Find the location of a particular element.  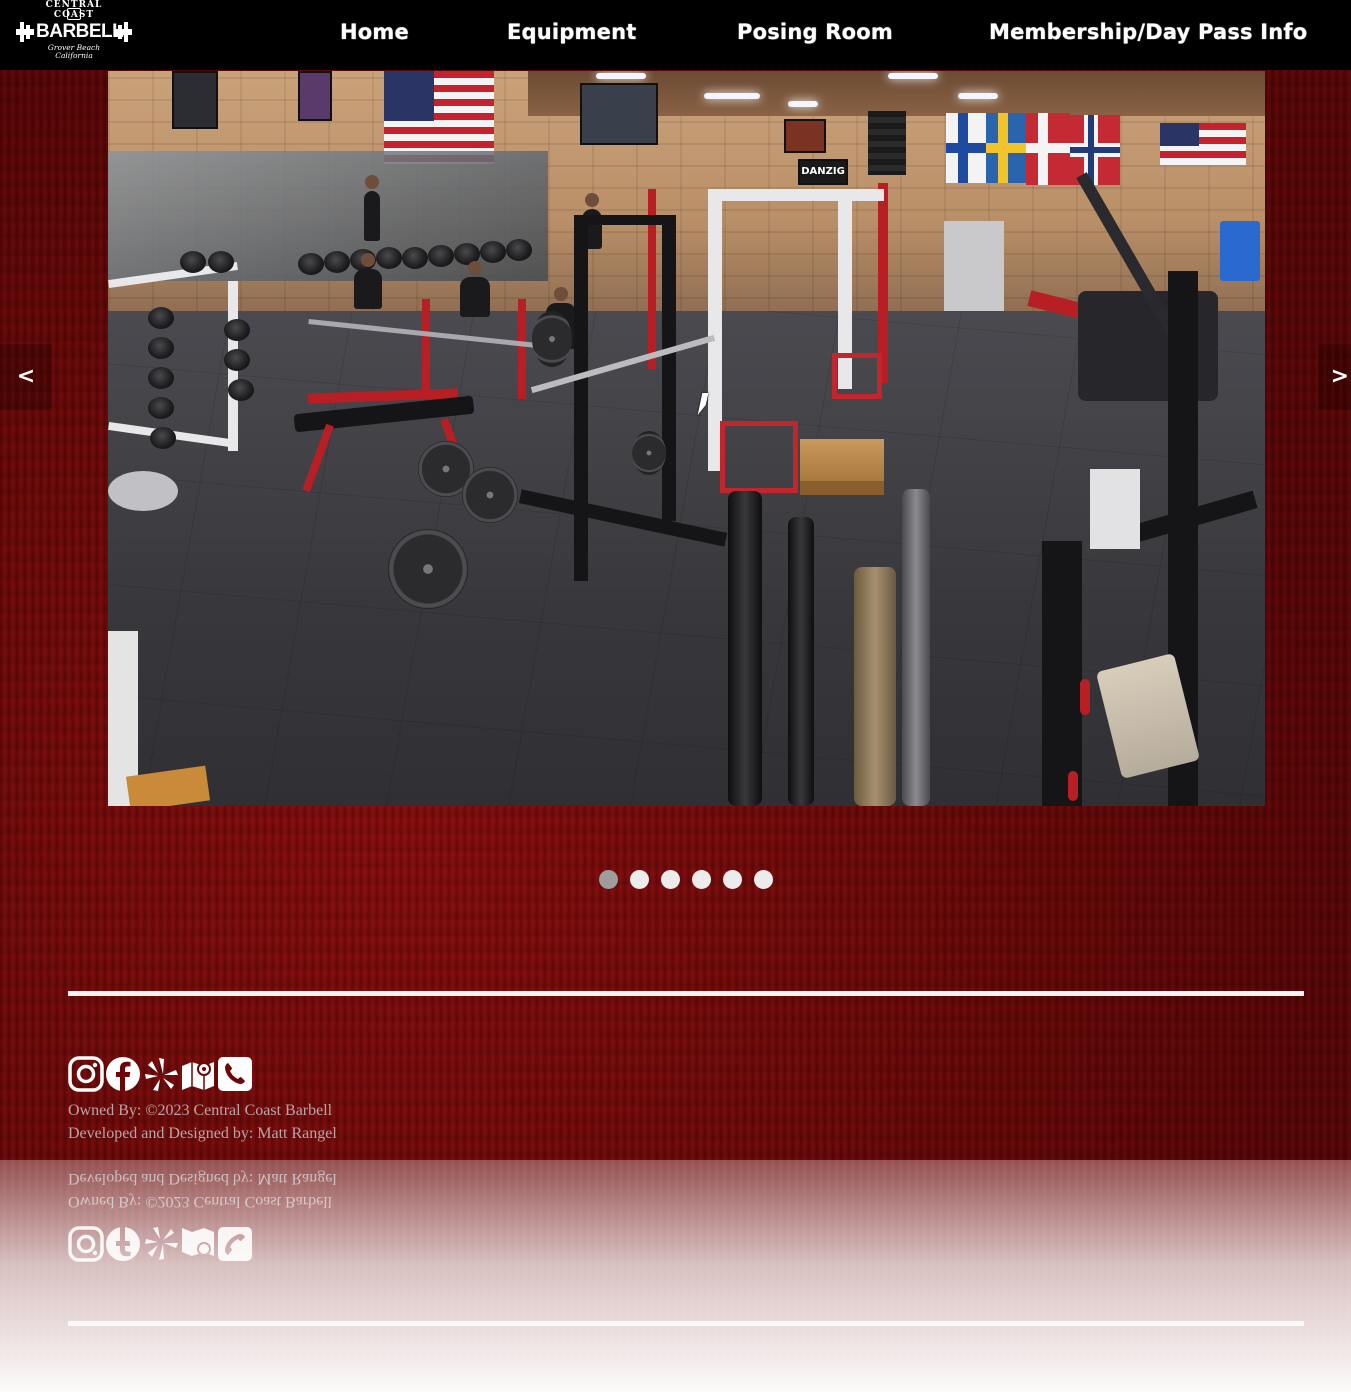

reflected-yelp-icon is located at coordinates (161, 1243).